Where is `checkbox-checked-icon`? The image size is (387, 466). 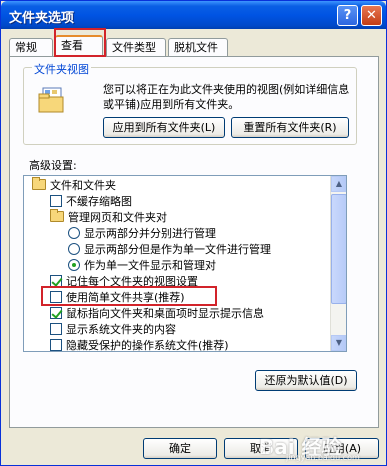 checkbox-checked-icon is located at coordinates (56, 313).